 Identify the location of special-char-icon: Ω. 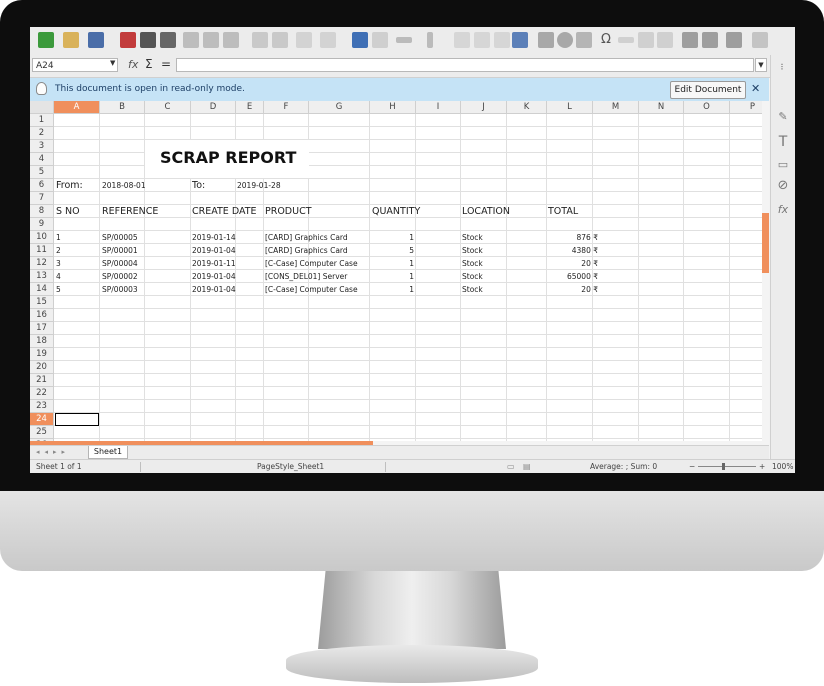
(606, 40).